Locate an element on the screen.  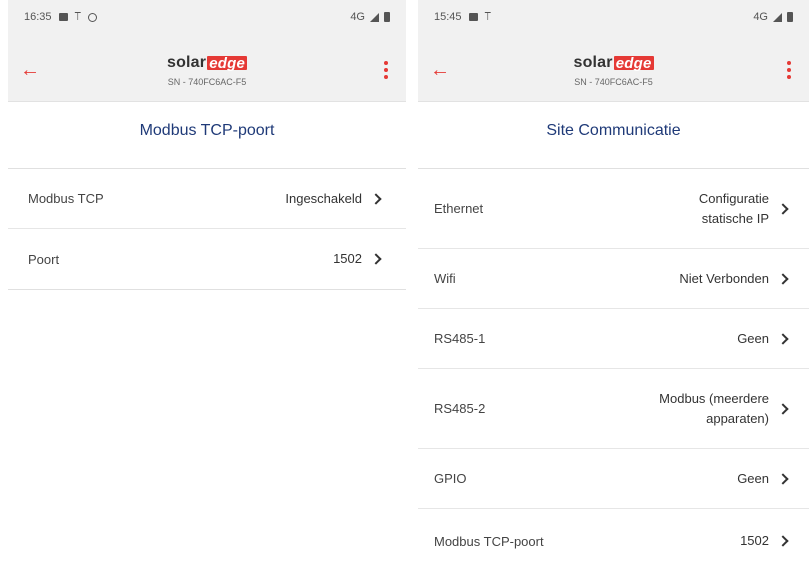
row-label: Ethernet is located at coordinates (459, 208).